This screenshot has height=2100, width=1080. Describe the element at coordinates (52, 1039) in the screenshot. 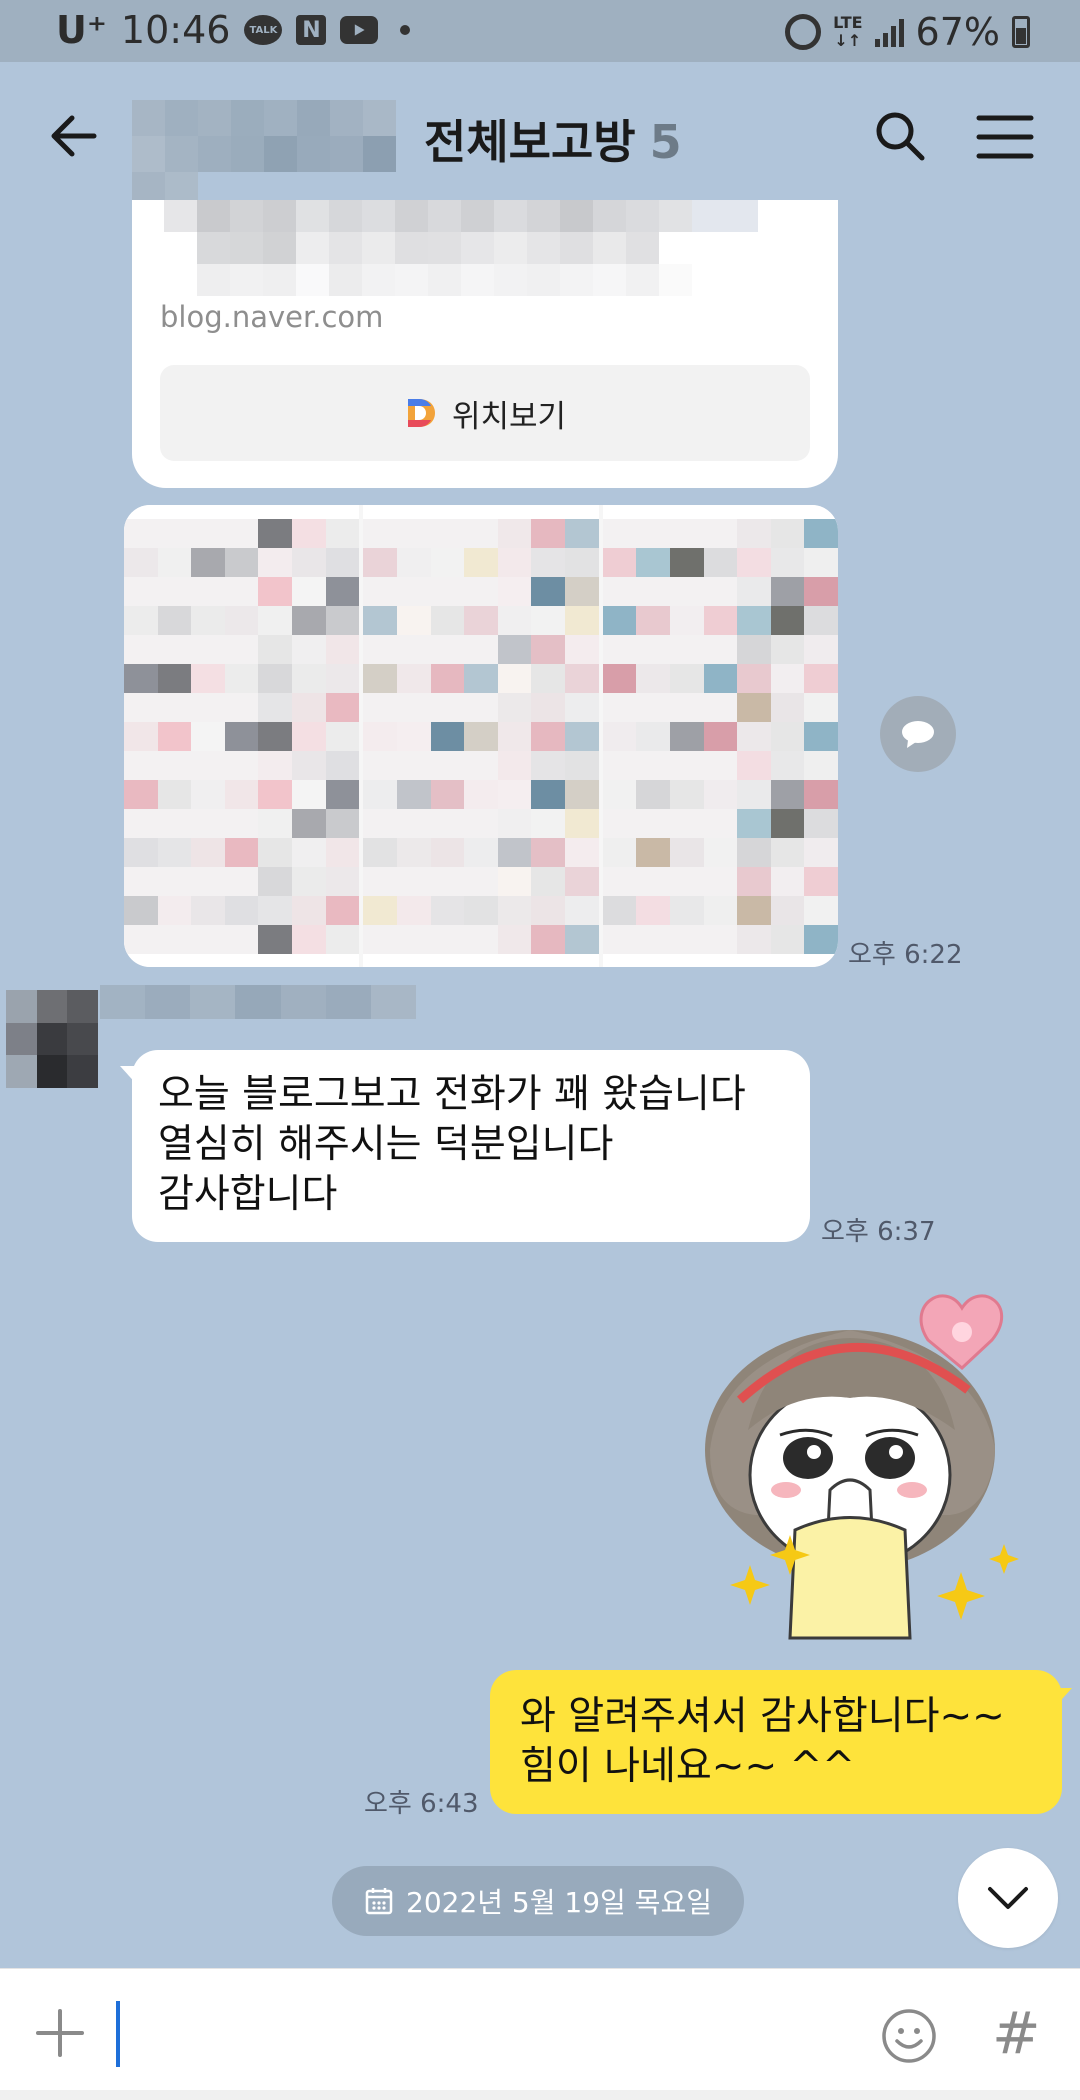

I see `avatar` at that location.